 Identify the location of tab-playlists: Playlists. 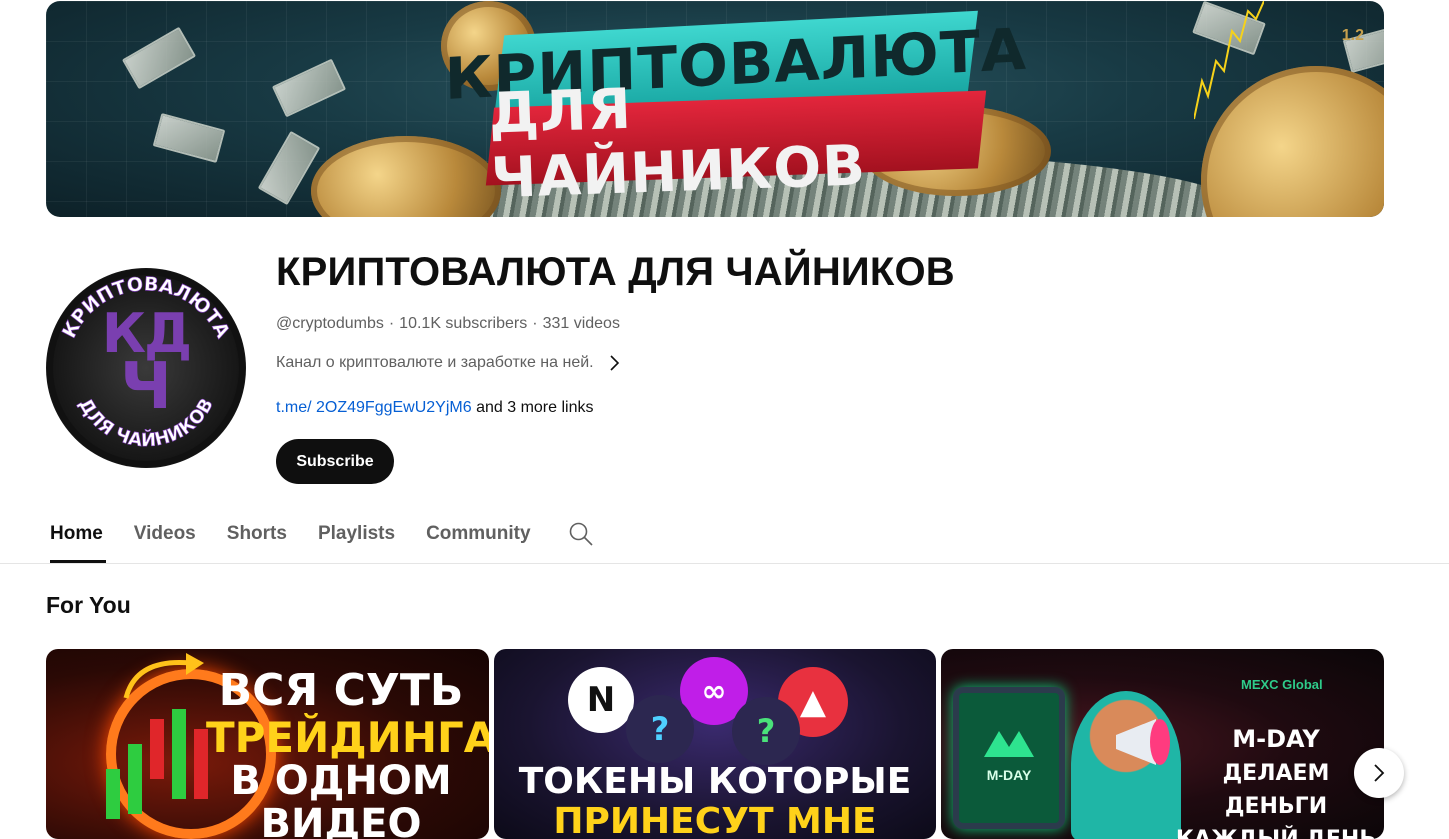
(356, 534).